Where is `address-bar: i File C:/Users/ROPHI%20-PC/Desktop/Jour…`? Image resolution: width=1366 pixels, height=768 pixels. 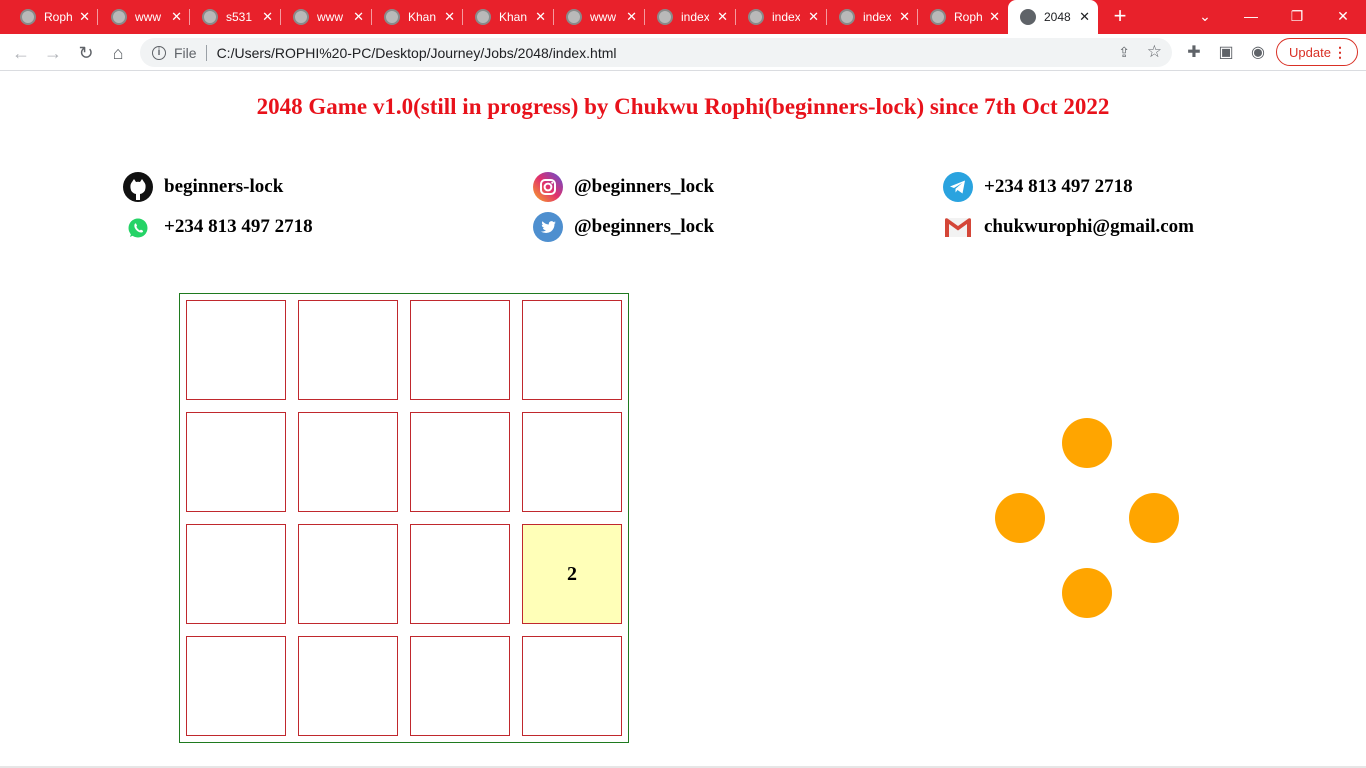
address-bar: i File C:/Users/ROPHI%20-PC/Desktop/Jour… is located at coordinates (656, 52).